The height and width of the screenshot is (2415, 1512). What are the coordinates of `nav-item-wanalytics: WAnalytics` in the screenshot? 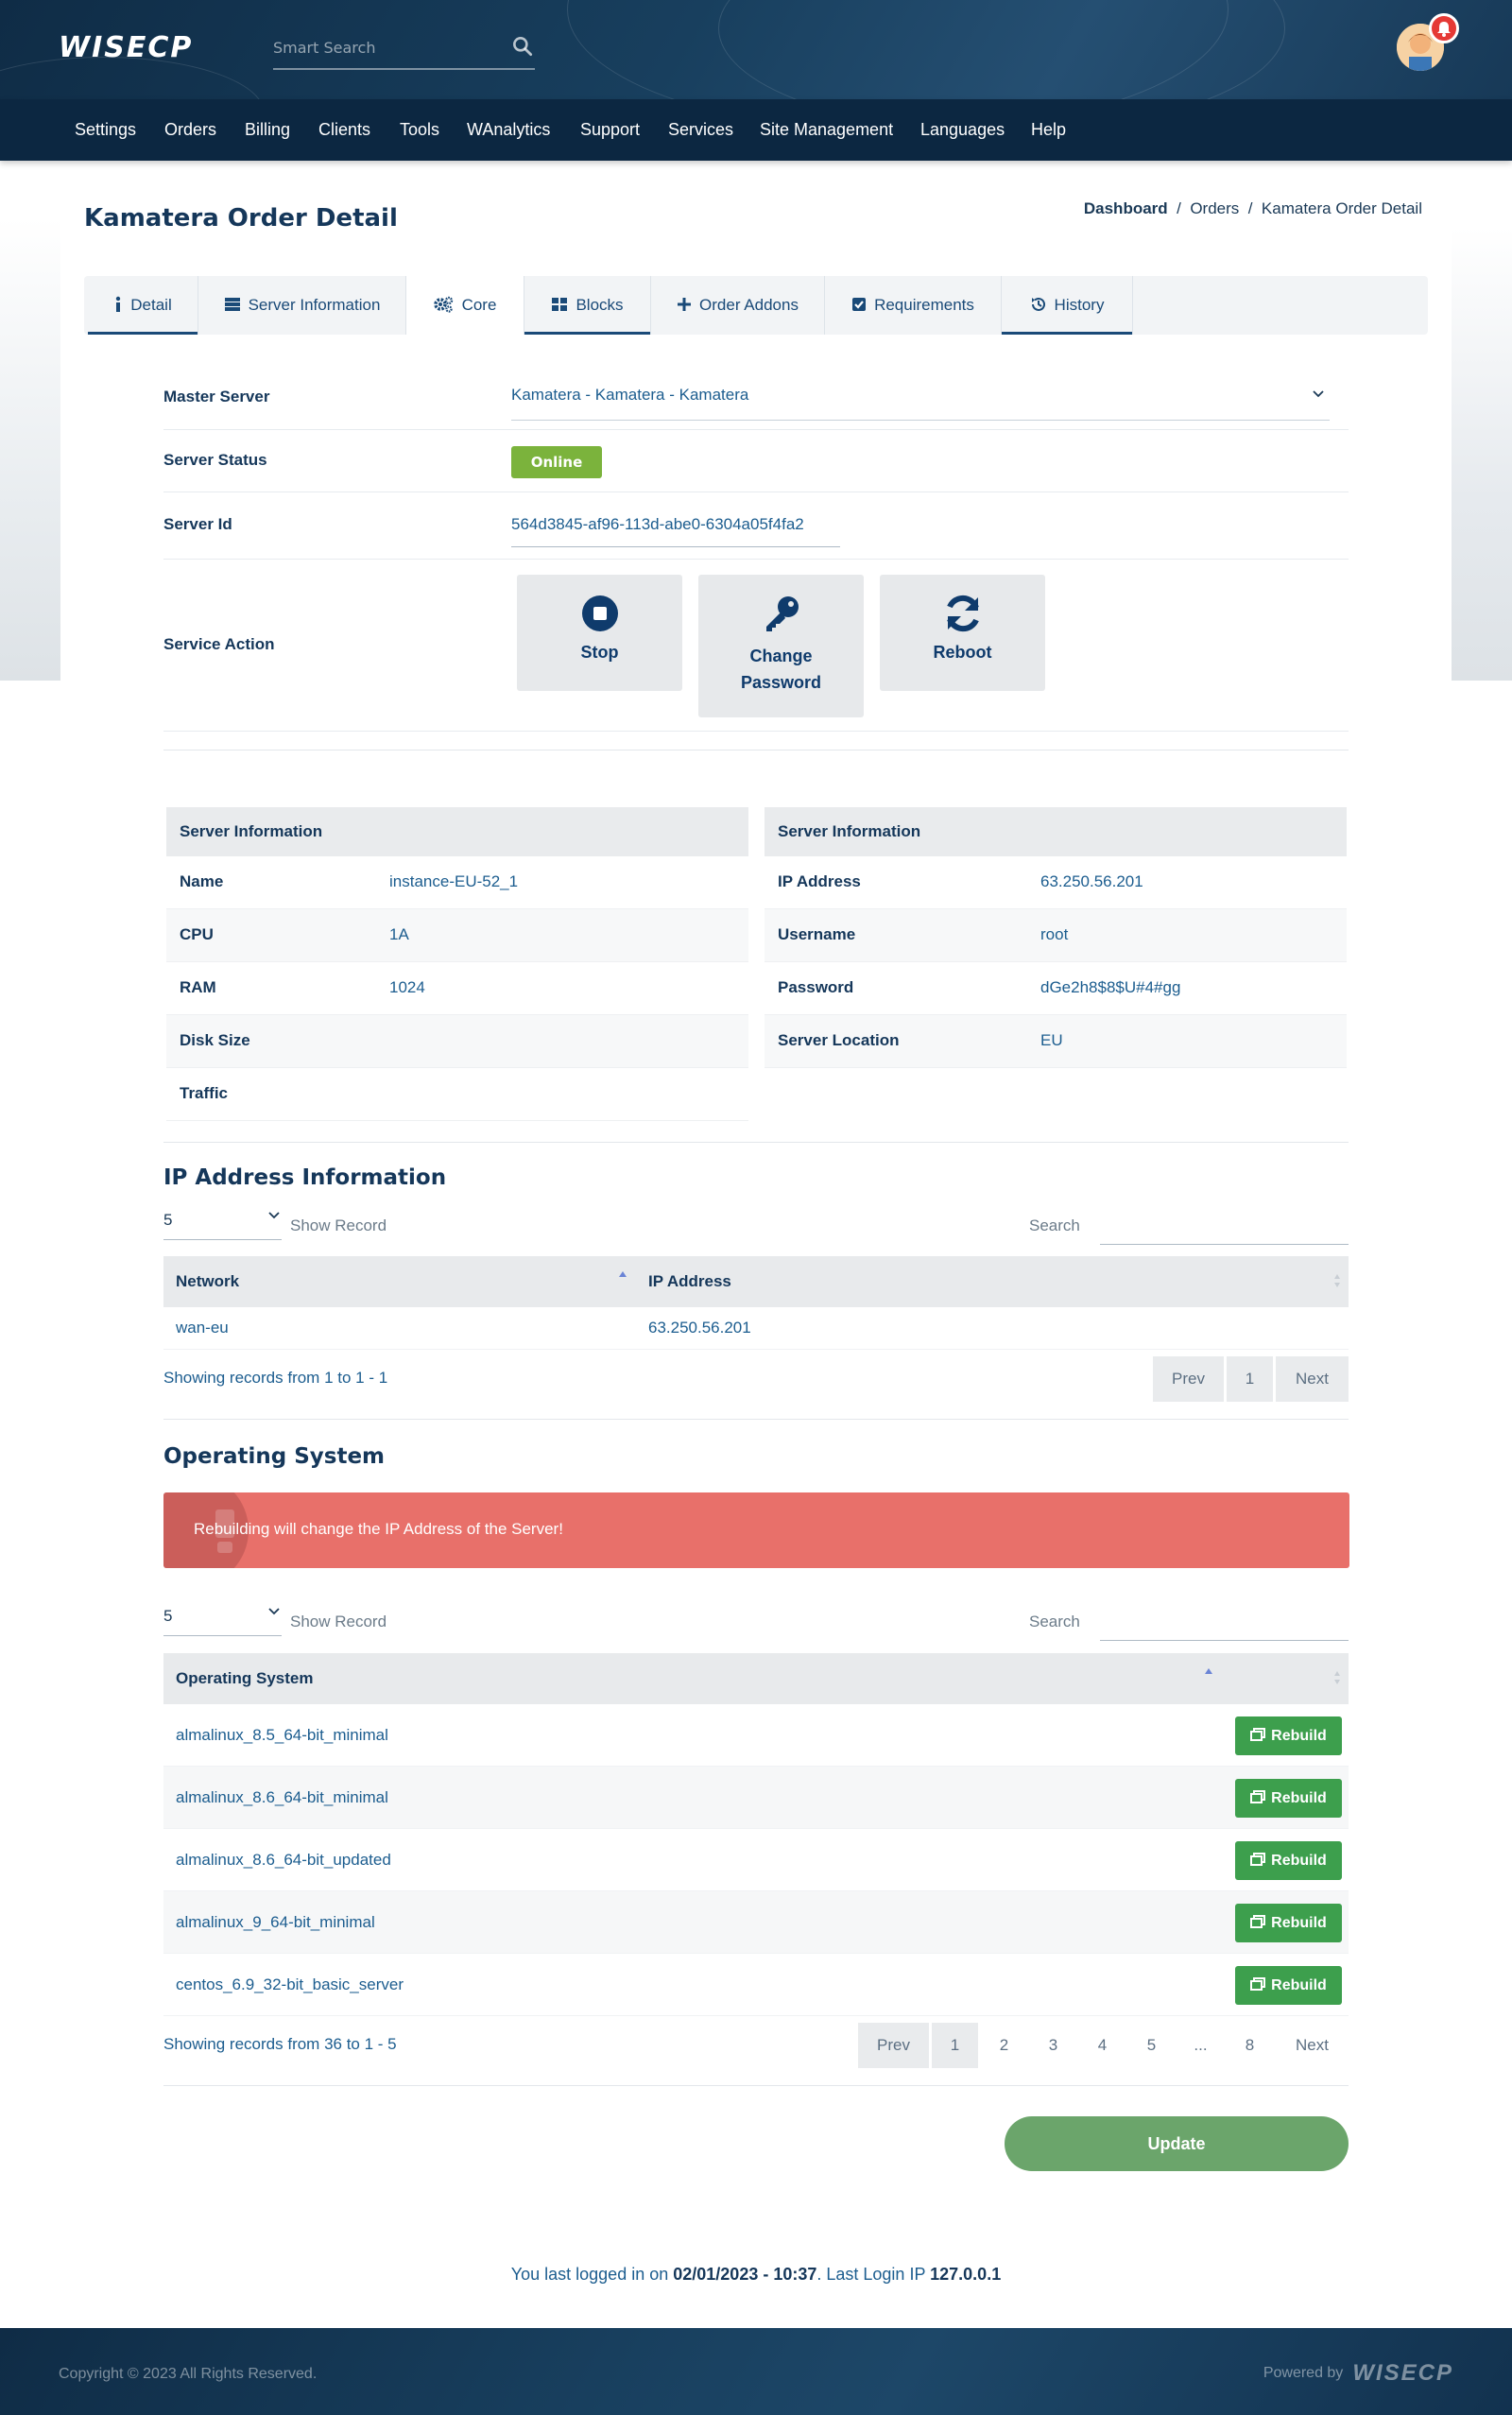 It's located at (508, 130).